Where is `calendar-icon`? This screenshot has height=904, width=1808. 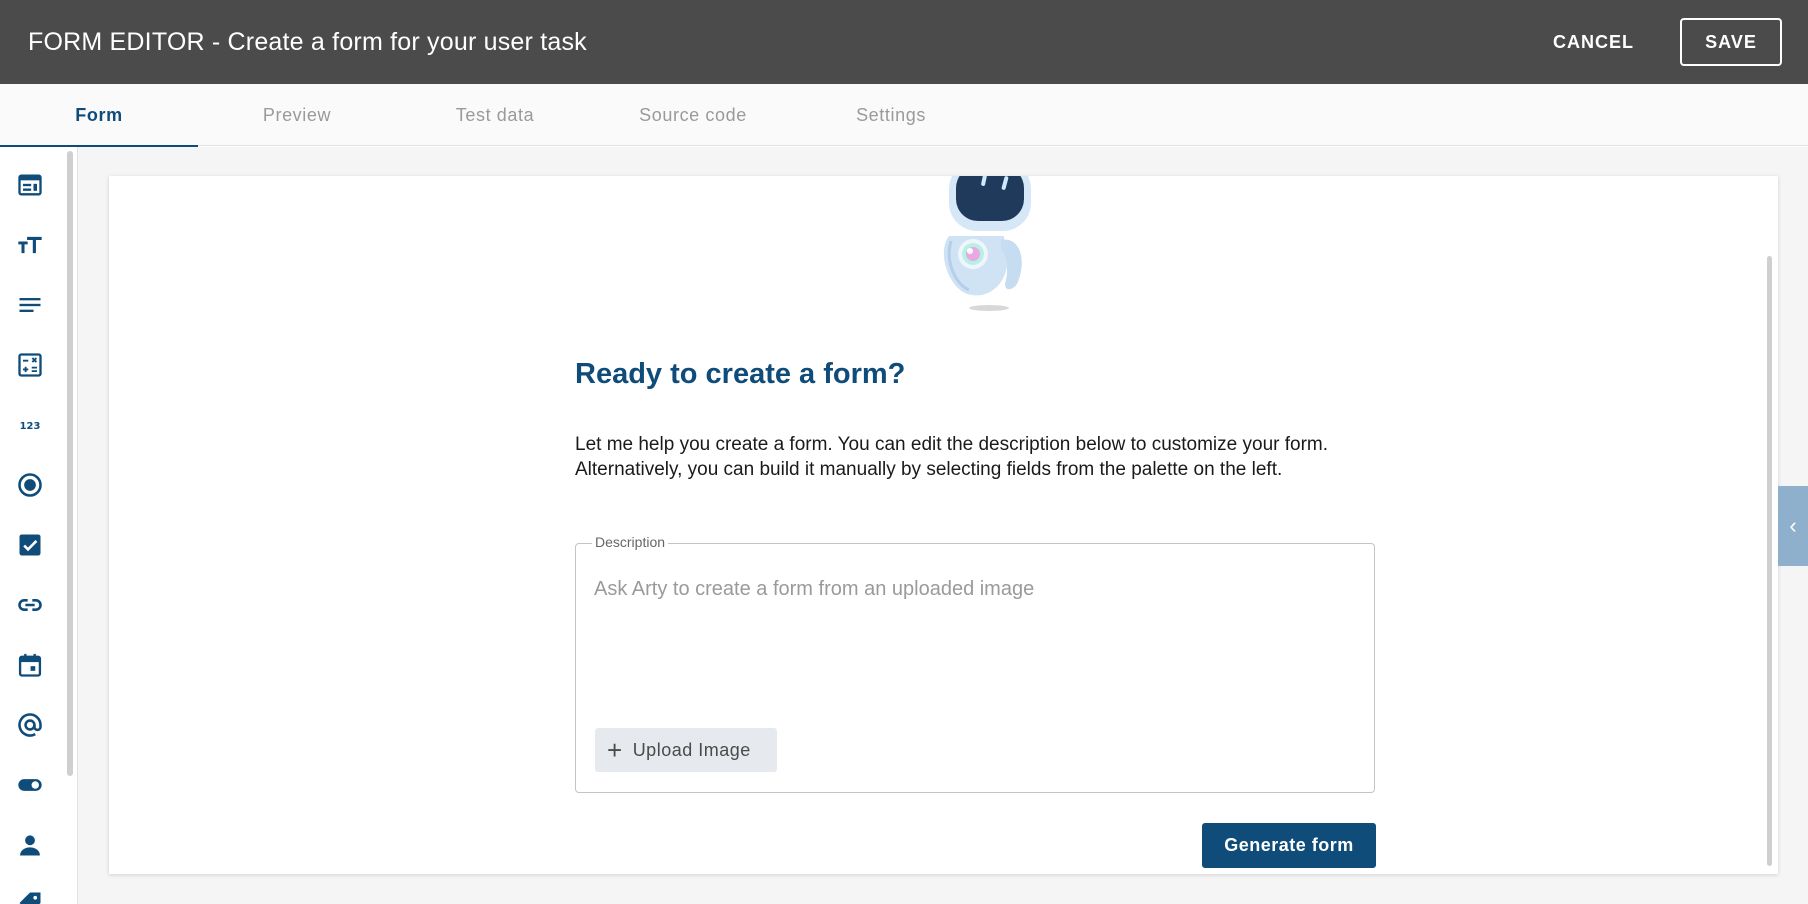 calendar-icon is located at coordinates (30, 665).